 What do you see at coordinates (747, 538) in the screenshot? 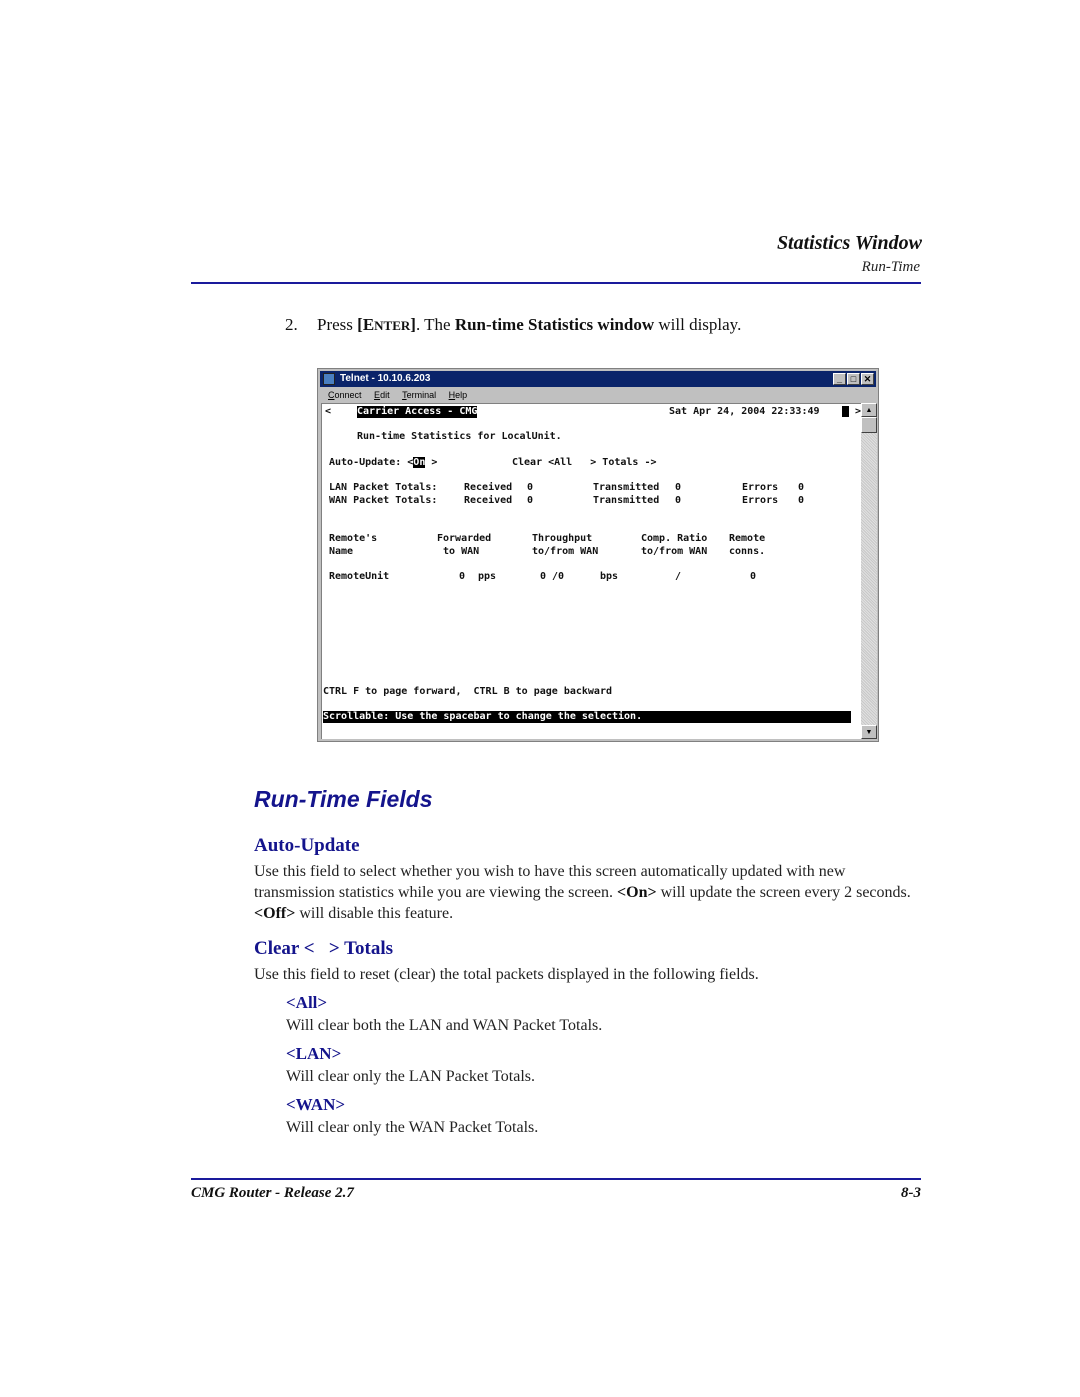
I see `col-header-conns-1: Remote` at bounding box center [747, 538].